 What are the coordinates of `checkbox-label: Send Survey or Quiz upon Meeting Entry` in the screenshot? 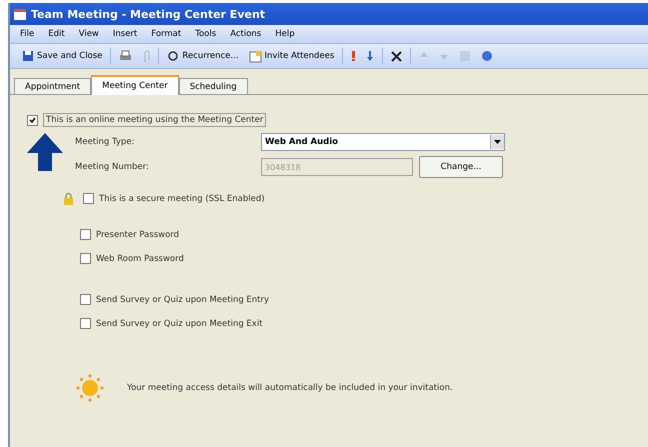 It's located at (183, 299).